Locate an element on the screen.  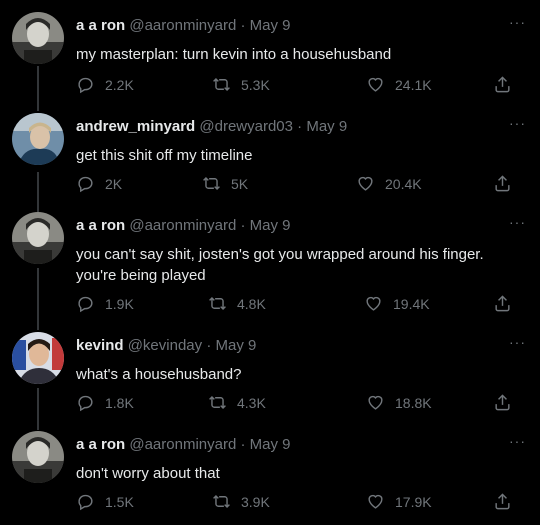
retweet-button: 4.3K is located at coordinates (237, 402).